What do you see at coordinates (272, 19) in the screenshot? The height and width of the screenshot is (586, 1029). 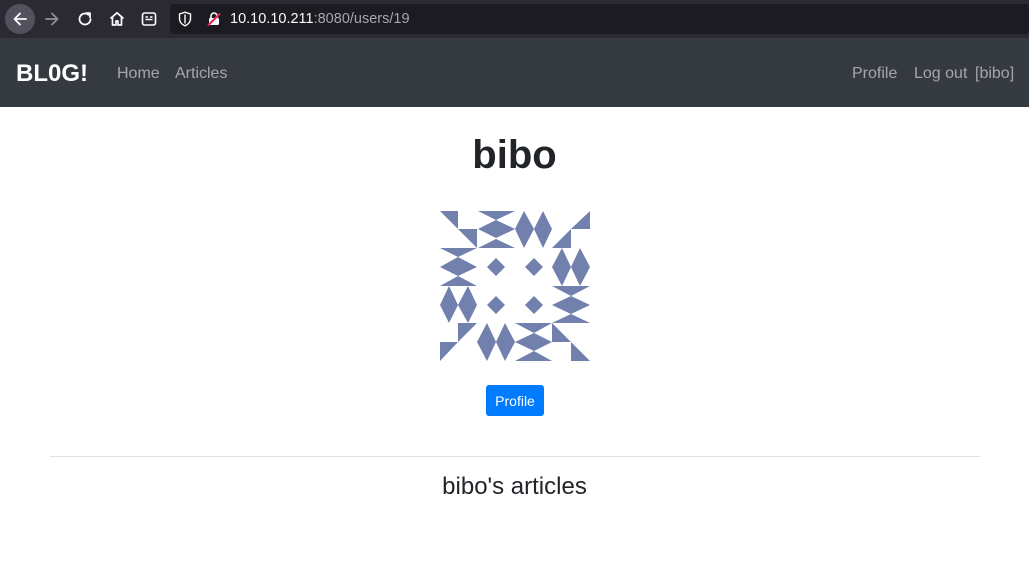 I see `url-host: 10.10.10.211` at bounding box center [272, 19].